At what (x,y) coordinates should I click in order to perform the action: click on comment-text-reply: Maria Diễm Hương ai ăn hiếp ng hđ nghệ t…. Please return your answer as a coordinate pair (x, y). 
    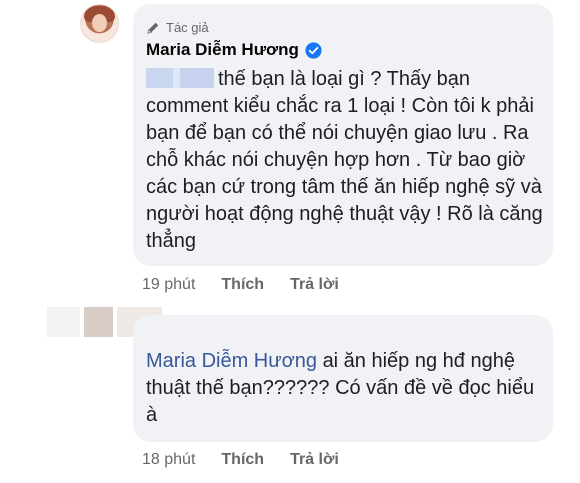
    Looking at the image, I should click on (346, 388).